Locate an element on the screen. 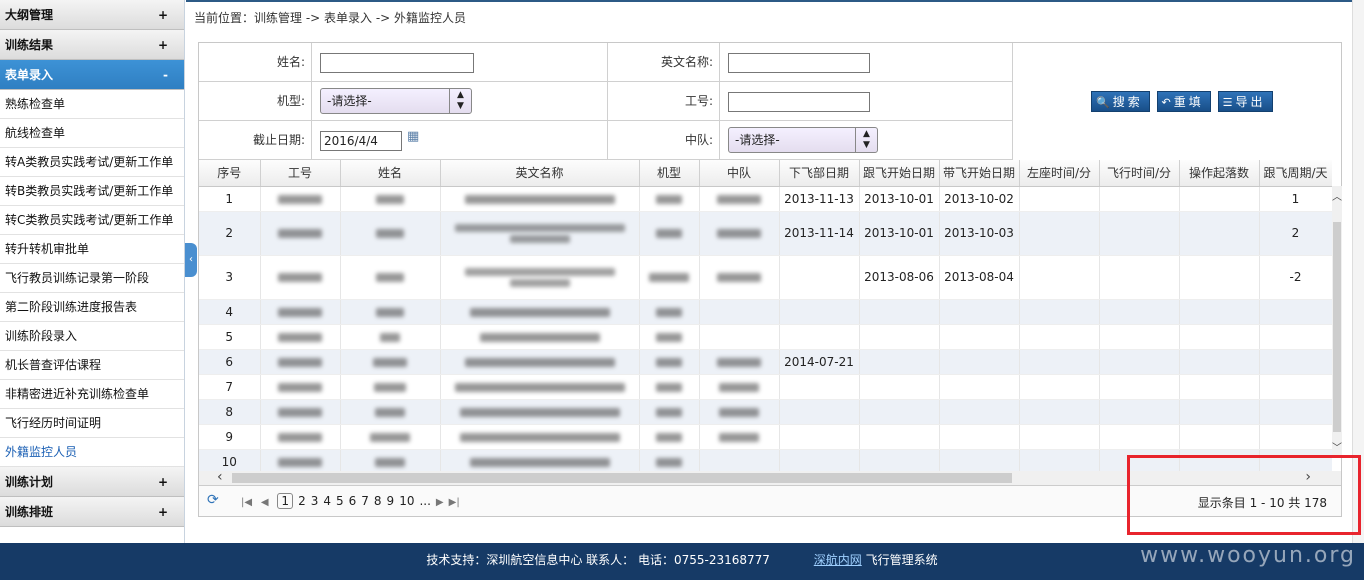  footer-system-name: 飞行管理系统 is located at coordinates (901, 560).